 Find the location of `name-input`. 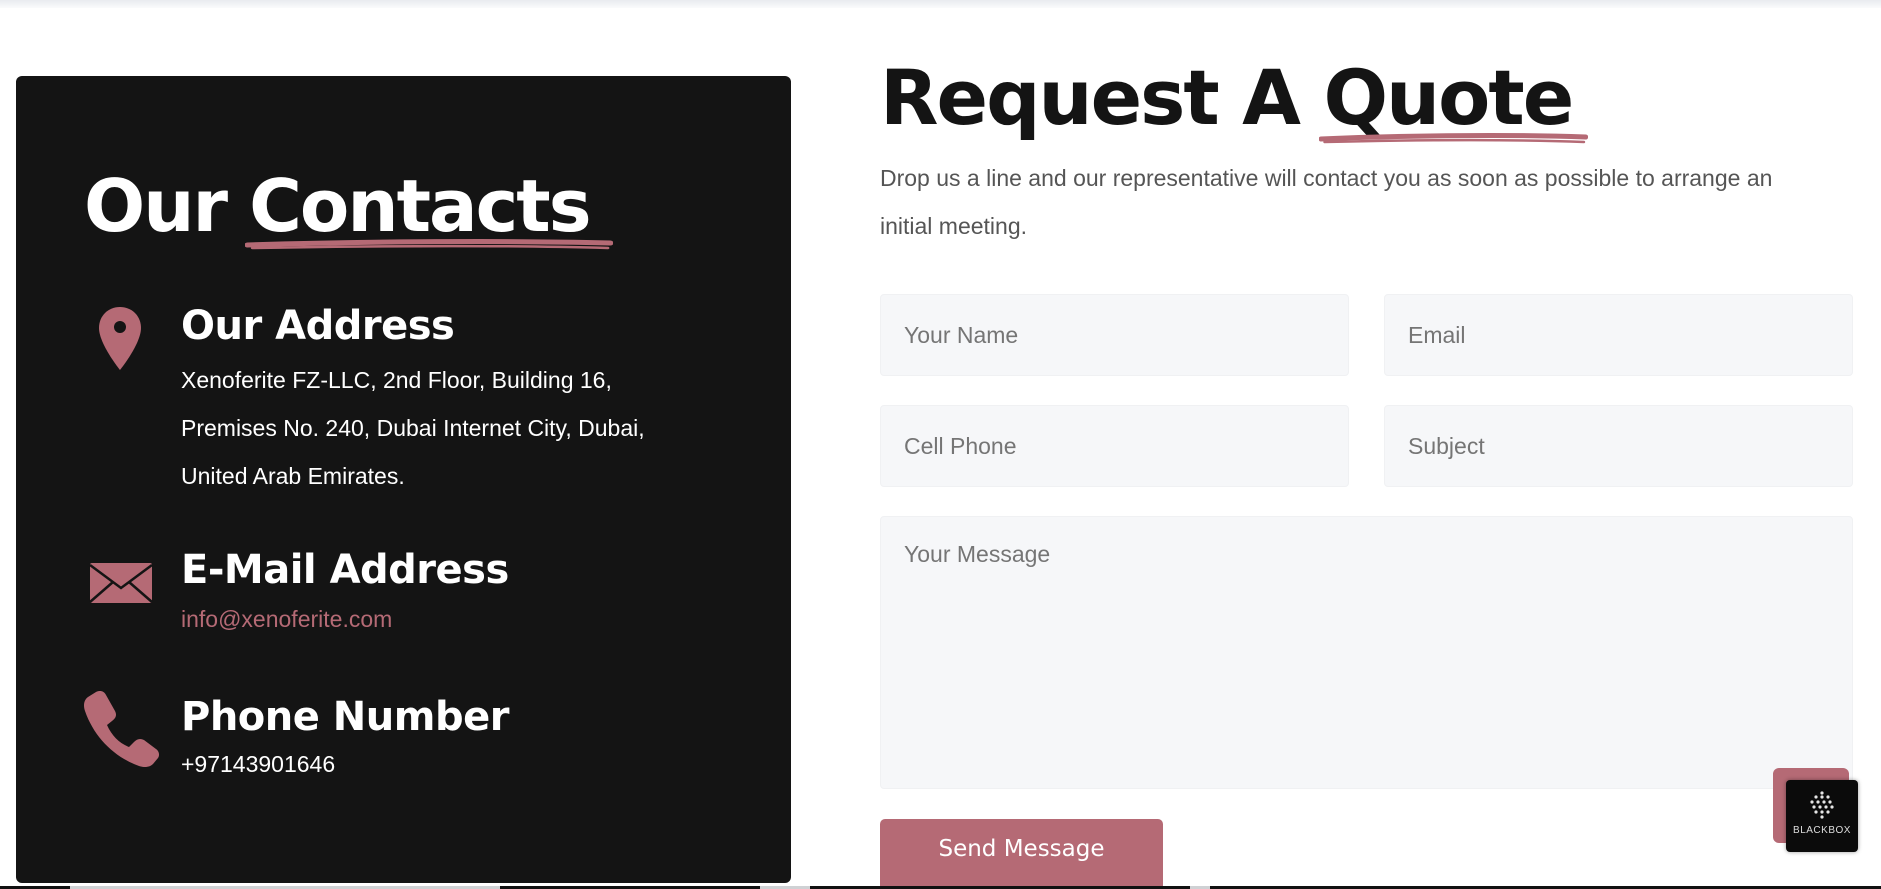

name-input is located at coordinates (1114, 335).